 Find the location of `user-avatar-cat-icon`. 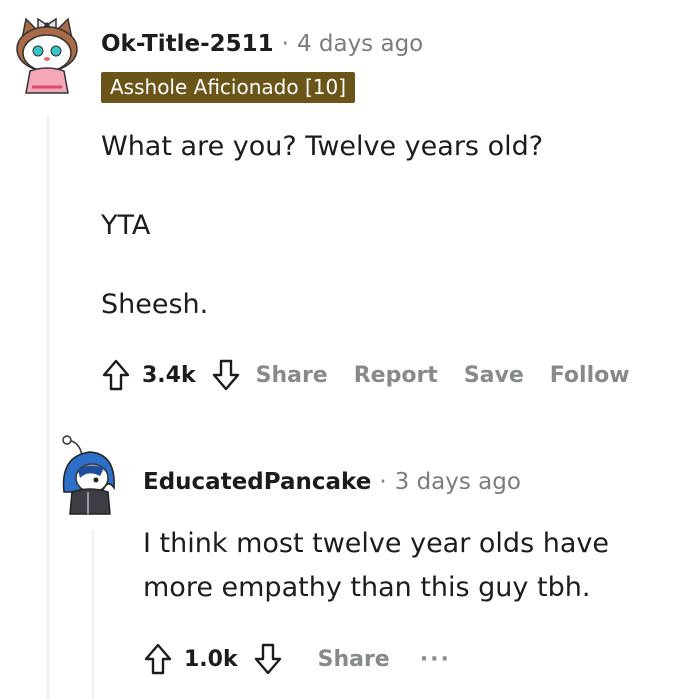

user-avatar-cat-icon is located at coordinates (49, 55).